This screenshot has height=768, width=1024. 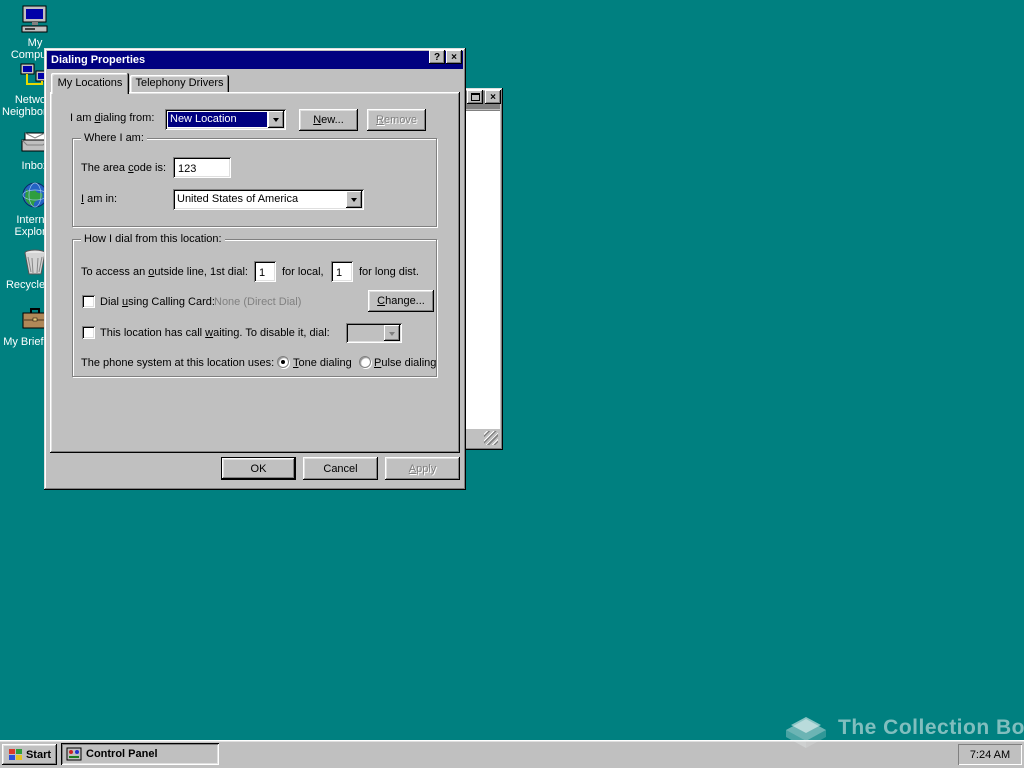 I want to click on outside-line-label: To access an outside line, 1st dial:, so click(x=164, y=272).